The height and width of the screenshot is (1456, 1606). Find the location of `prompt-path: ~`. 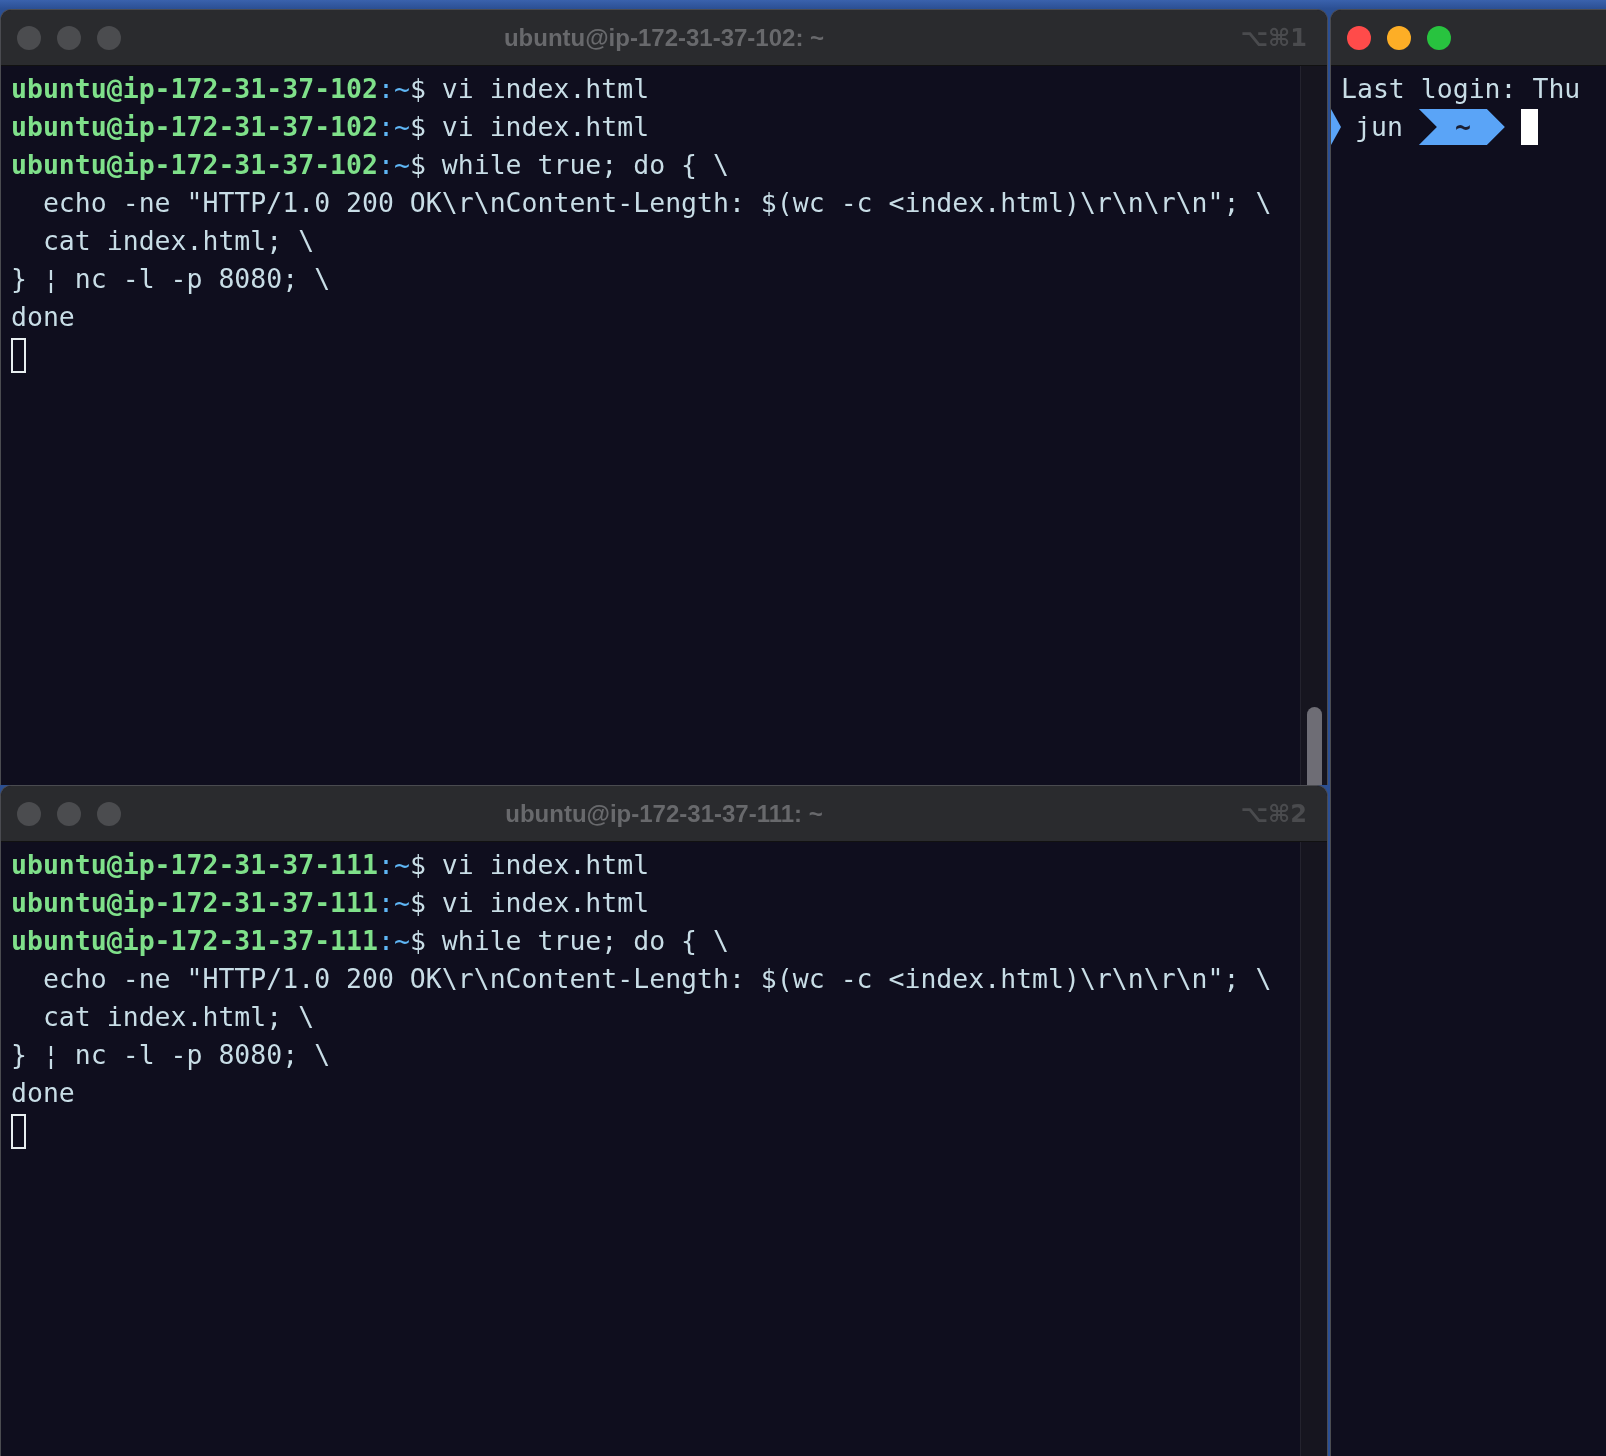

prompt-path: ~ is located at coordinates (1461, 127).